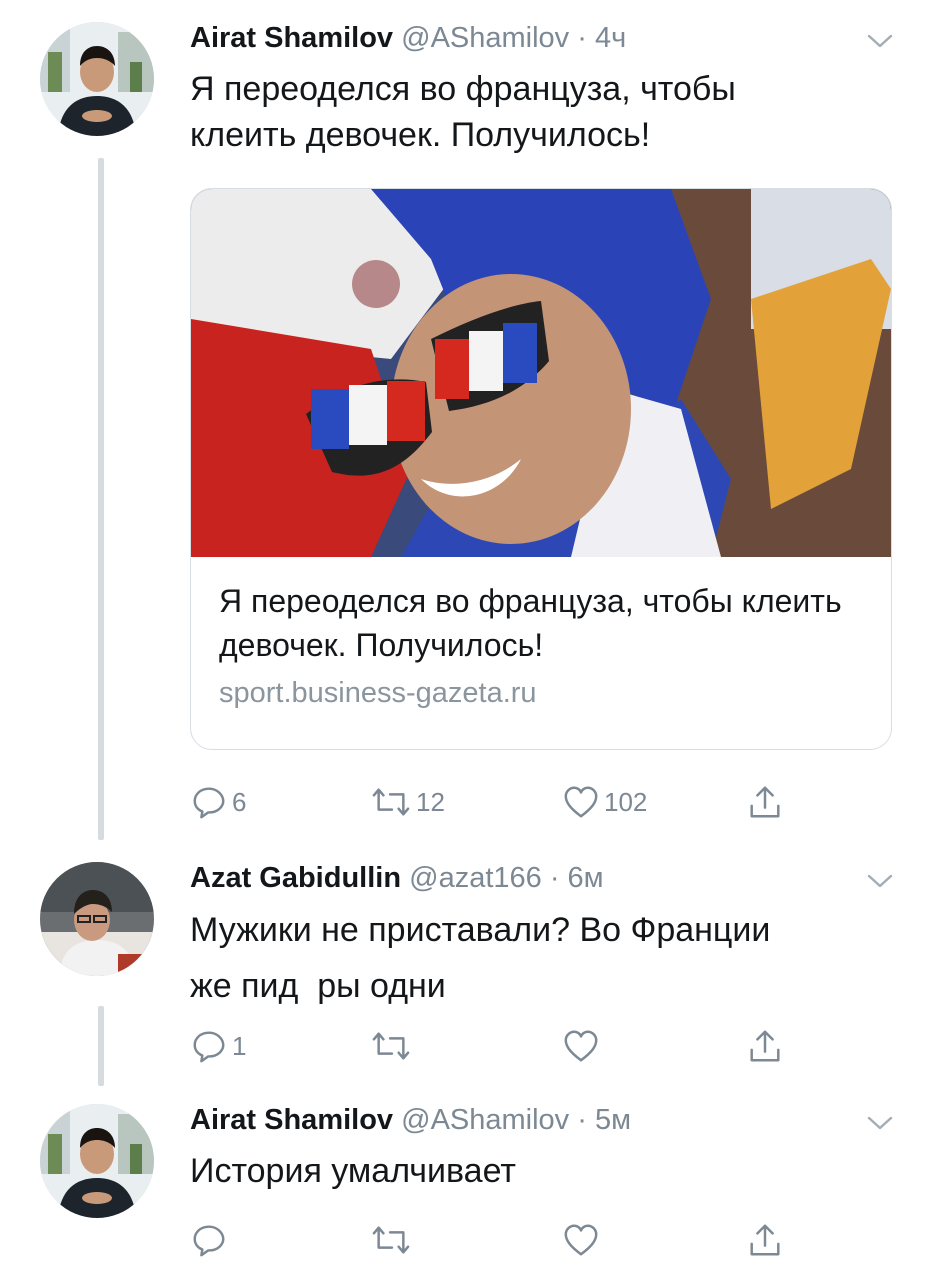 This screenshot has width=932, height=1280. What do you see at coordinates (318, 986) in the screenshot?
I see `tweet-text-line: же пид ры одни` at bounding box center [318, 986].